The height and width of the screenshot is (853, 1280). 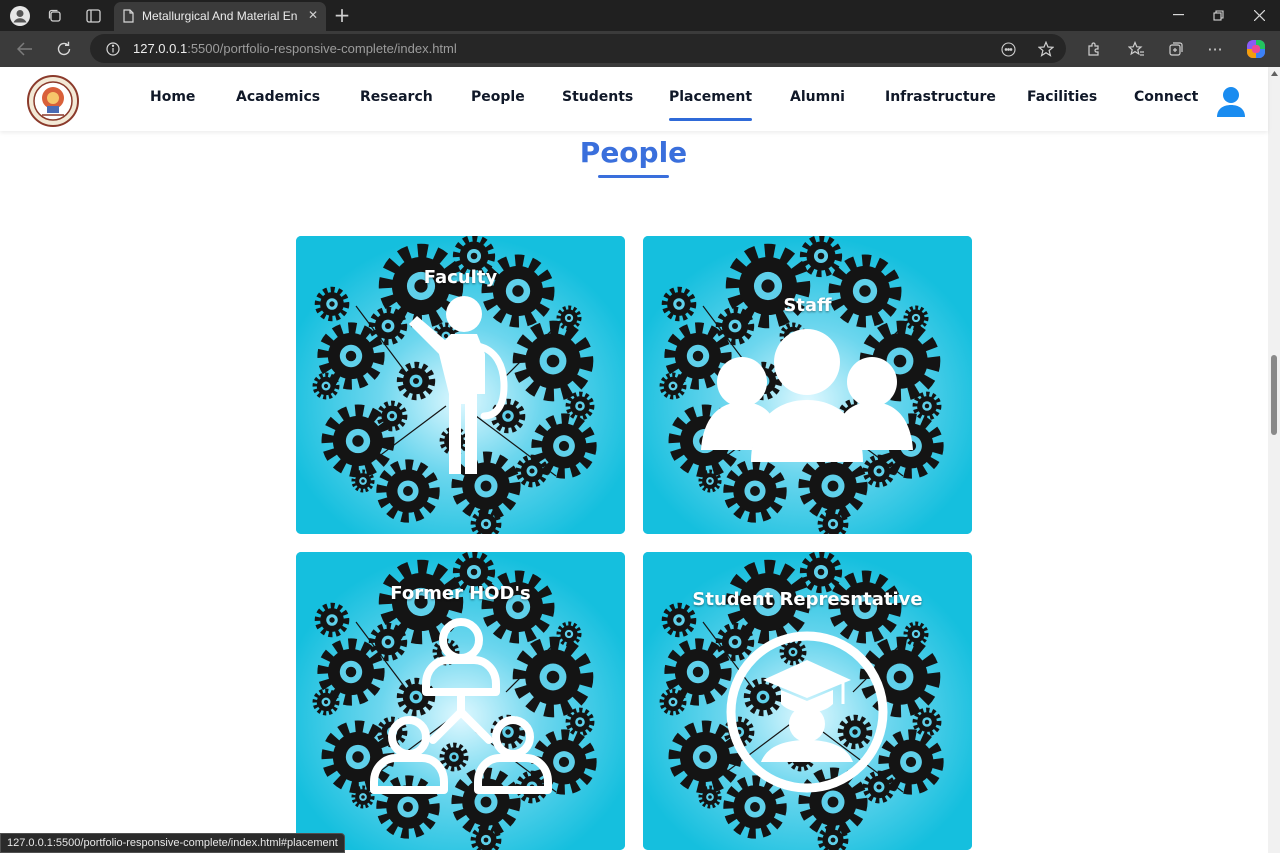 I want to click on nav-connect: Connect, so click(x=1166, y=97).